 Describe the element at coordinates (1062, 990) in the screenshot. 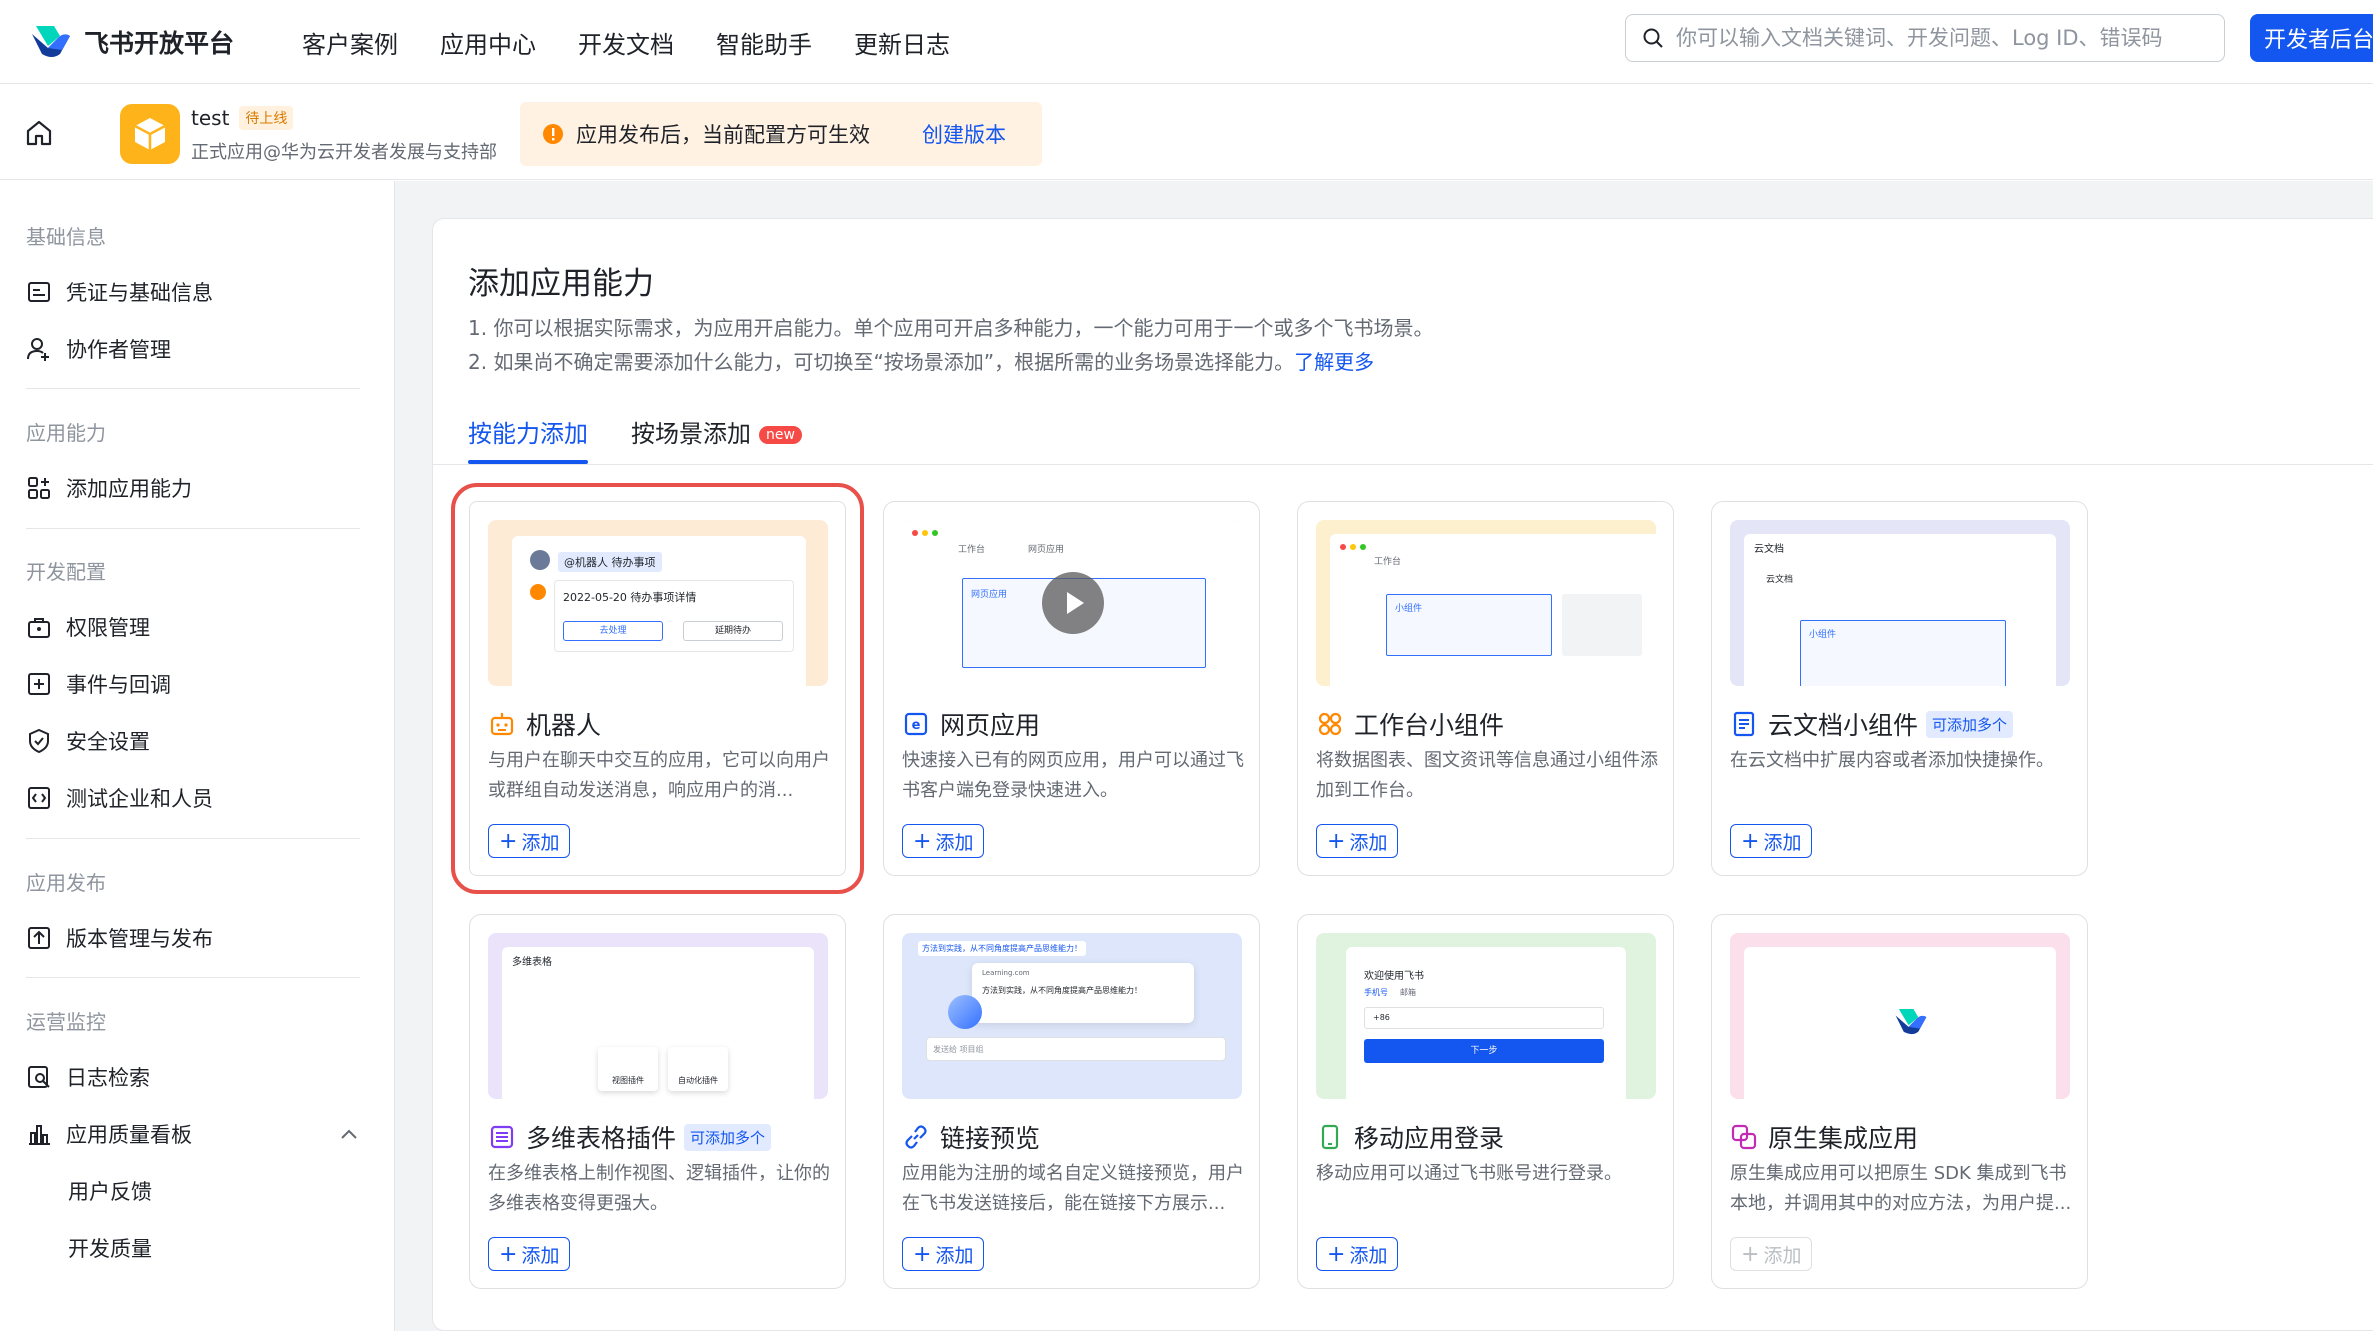

I see `preview-body: 方法到实践，从不同角度提高产品思维能力！` at that location.